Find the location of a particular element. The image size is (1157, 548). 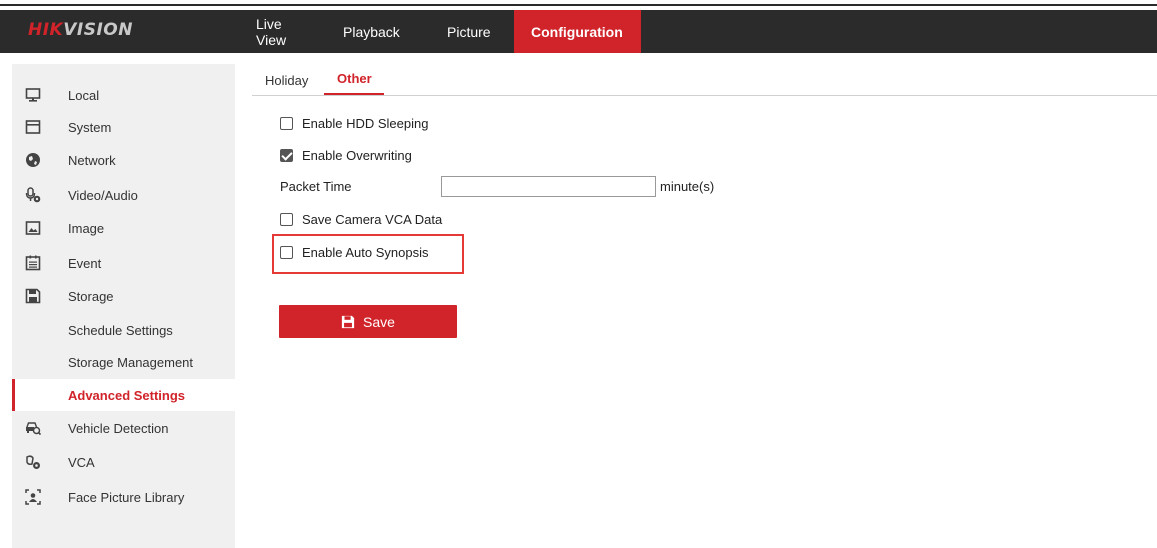

hikvision-logo: HIKVISION is located at coordinates (80, 30).